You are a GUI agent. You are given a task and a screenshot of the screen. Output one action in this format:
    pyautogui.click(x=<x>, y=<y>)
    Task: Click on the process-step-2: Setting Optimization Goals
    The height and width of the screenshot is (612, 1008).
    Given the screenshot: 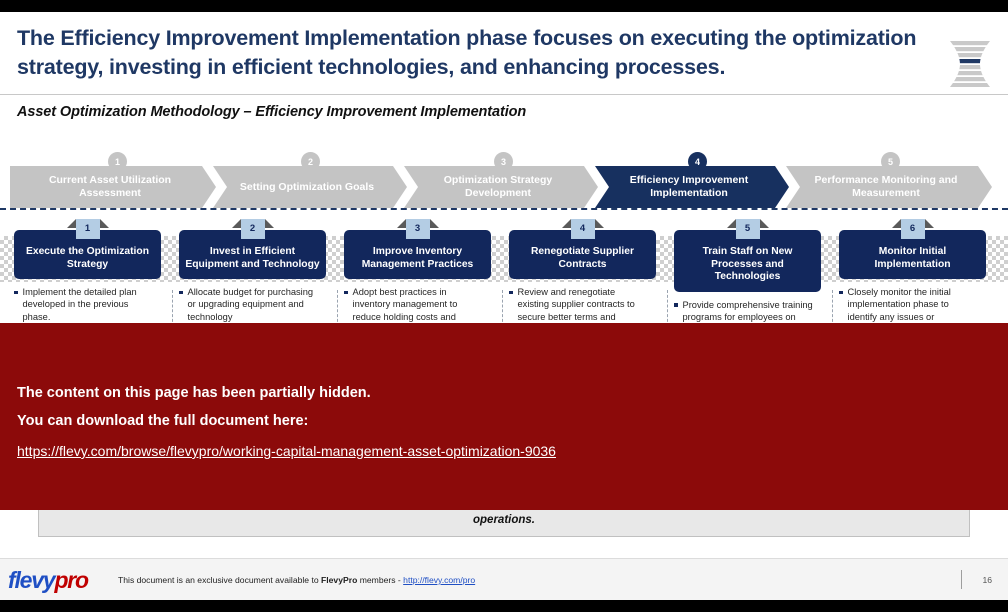 What is the action you would take?
    pyautogui.click(x=310, y=187)
    